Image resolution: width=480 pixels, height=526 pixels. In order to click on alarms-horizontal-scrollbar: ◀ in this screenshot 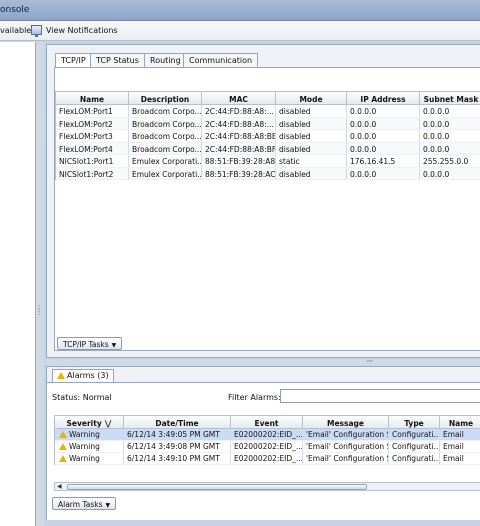, I will do `click(267, 486)`.